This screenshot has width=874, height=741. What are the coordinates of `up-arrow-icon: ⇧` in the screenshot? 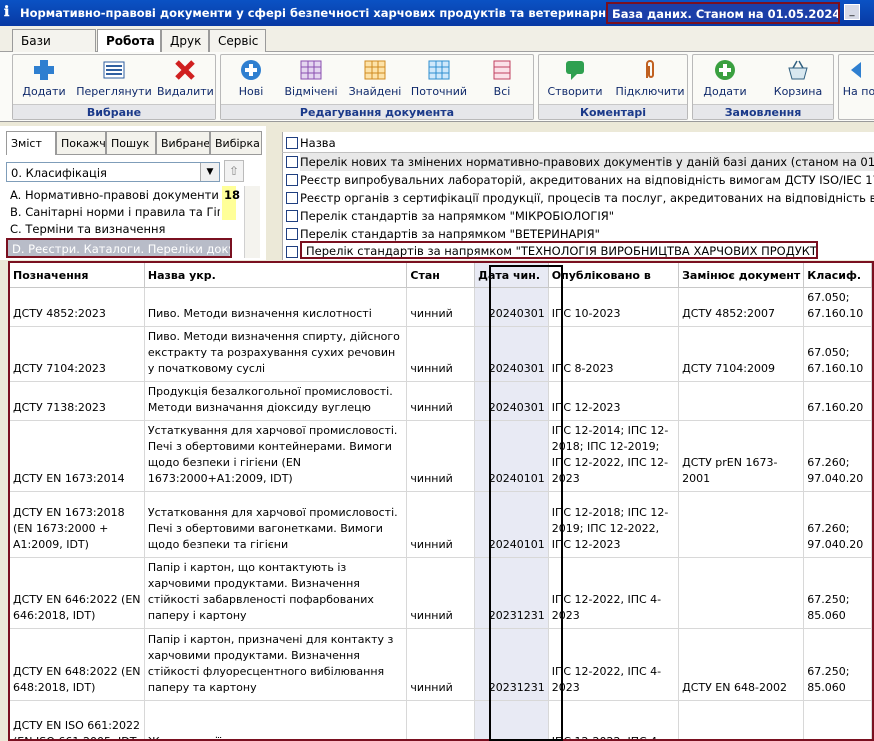 It's located at (234, 171).